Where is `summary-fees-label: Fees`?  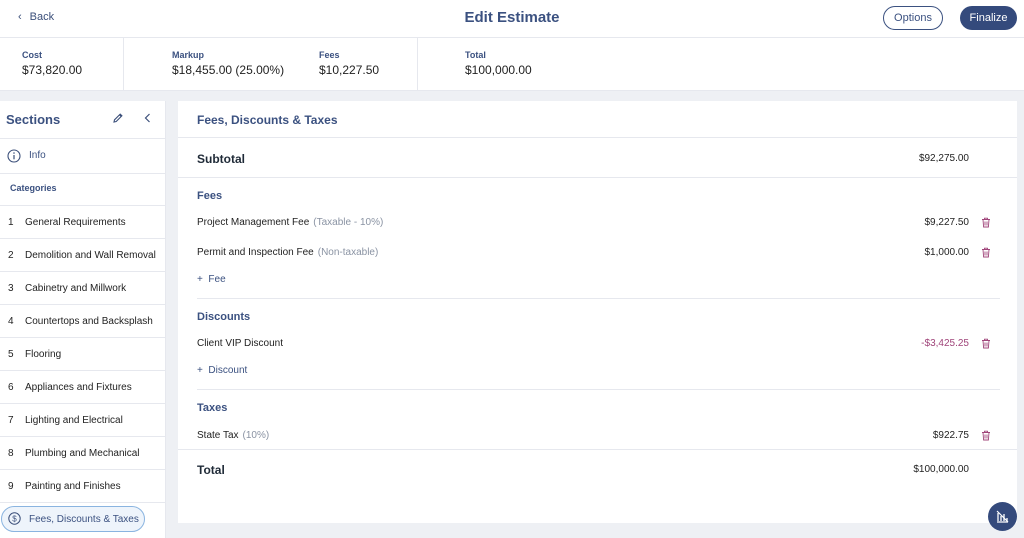
summary-fees-label: Fees is located at coordinates (329, 55).